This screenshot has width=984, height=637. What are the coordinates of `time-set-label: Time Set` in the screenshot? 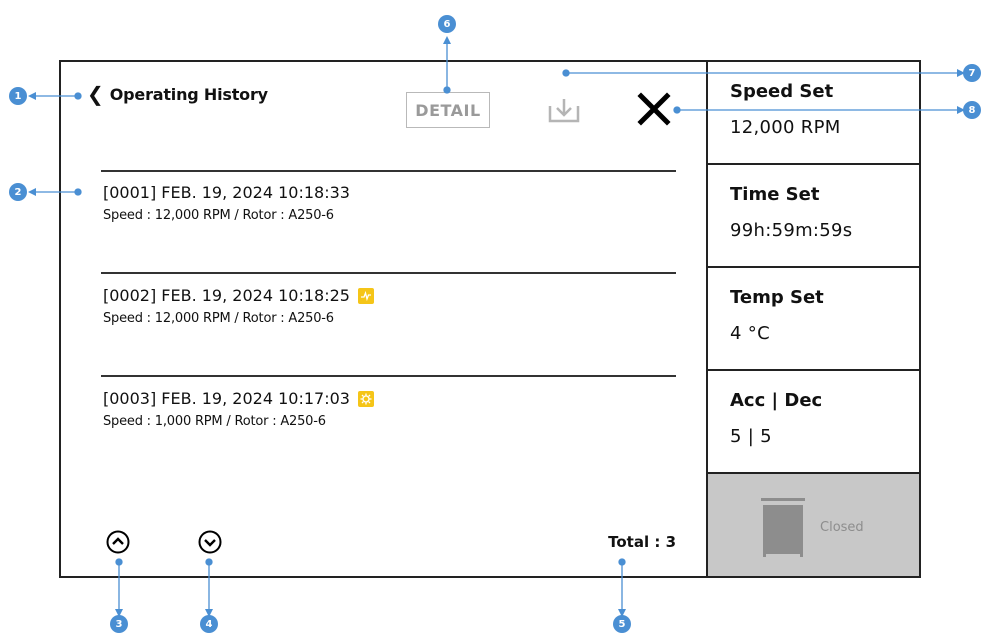 It's located at (775, 194).